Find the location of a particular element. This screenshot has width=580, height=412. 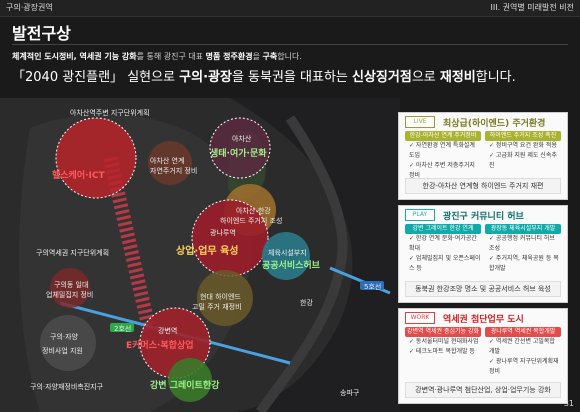

subtitle-text-3: 합니다. is located at coordinates (289, 56).